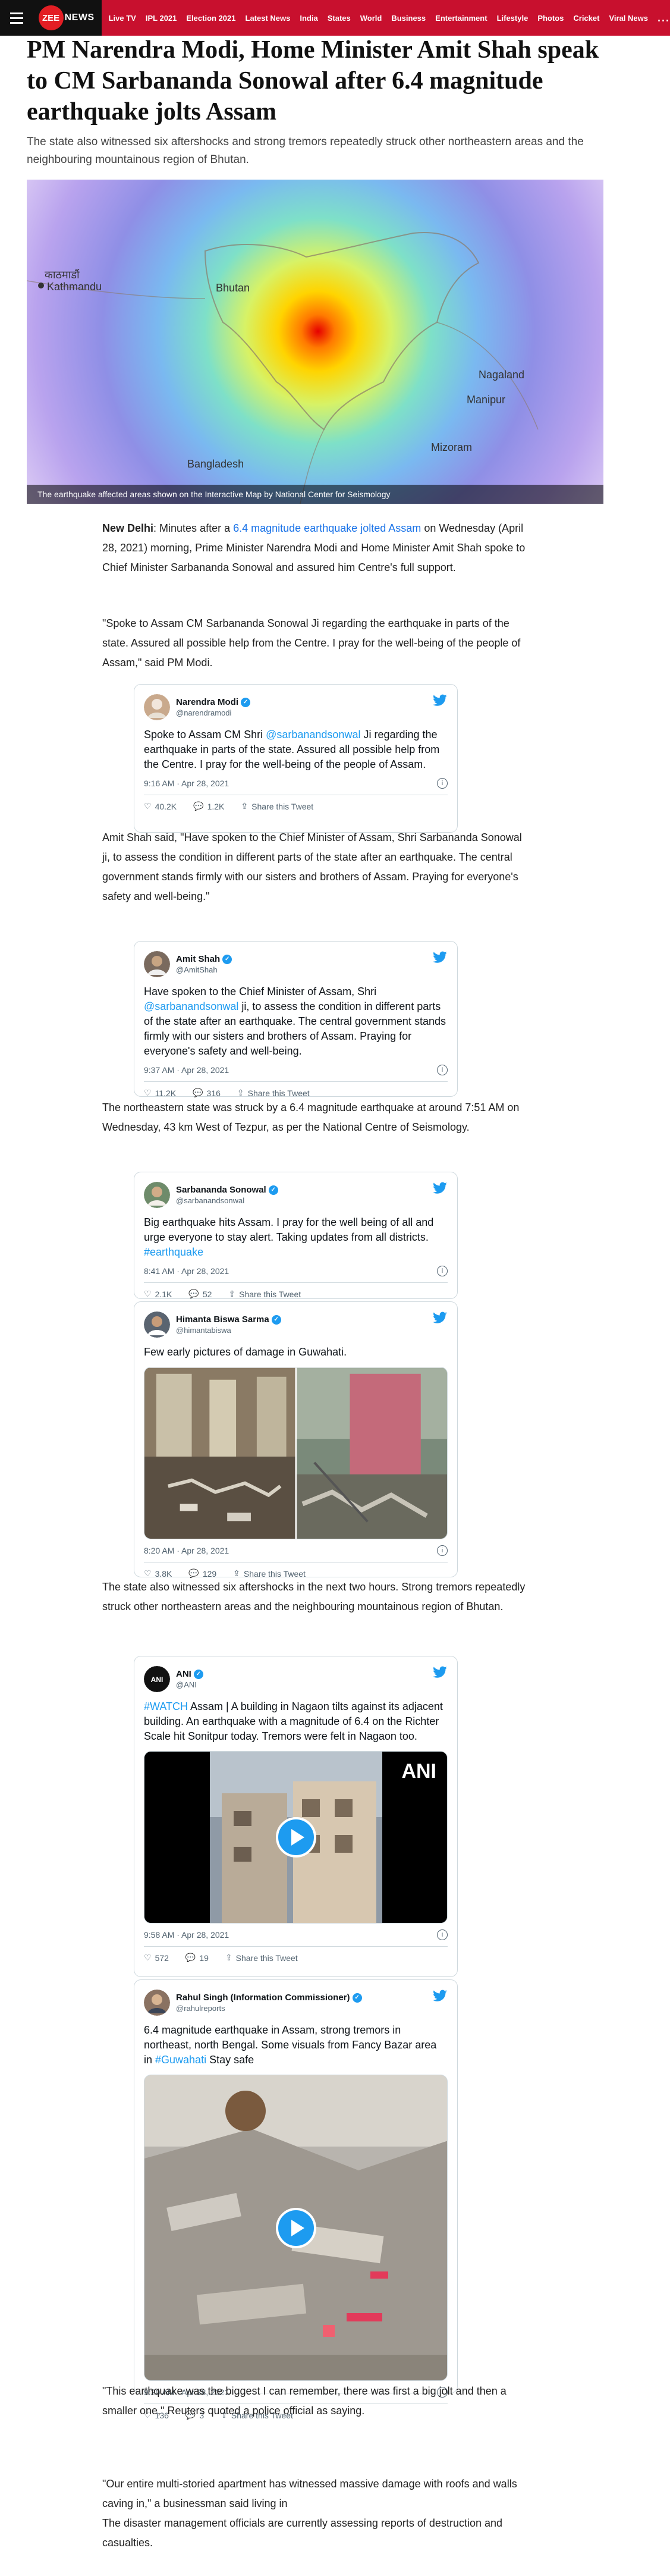 The width and height of the screenshot is (670, 2576). What do you see at coordinates (160, 1093) in the screenshot?
I see `like-button: ♡ 11.2K` at bounding box center [160, 1093].